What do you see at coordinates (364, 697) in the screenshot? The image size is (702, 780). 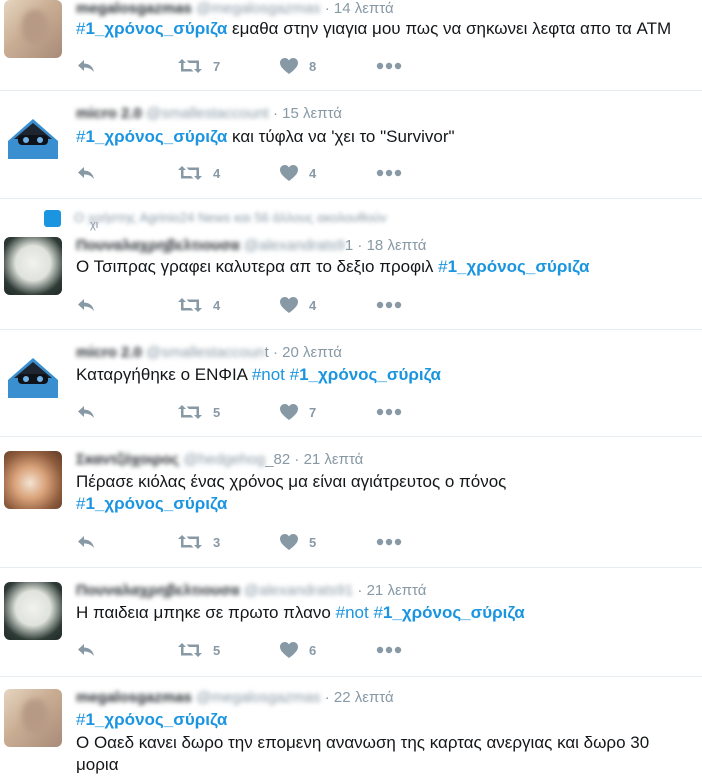 I see `timestamp: 22 λεπτά` at bounding box center [364, 697].